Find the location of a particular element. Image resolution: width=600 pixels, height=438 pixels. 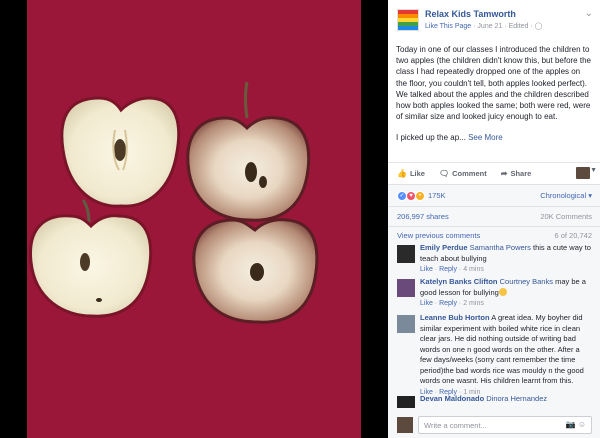

comment-button: 🗨 Comment is located at coordinates (463, 173).